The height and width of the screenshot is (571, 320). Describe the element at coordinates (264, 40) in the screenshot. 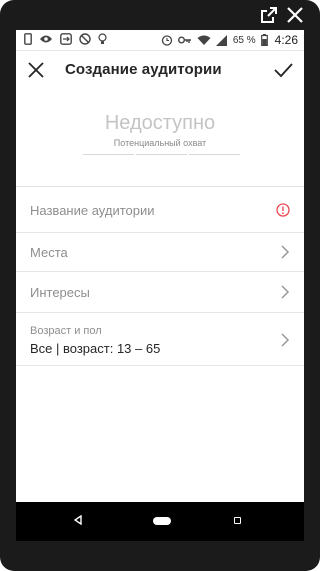

I see `battery-icon` at that location.